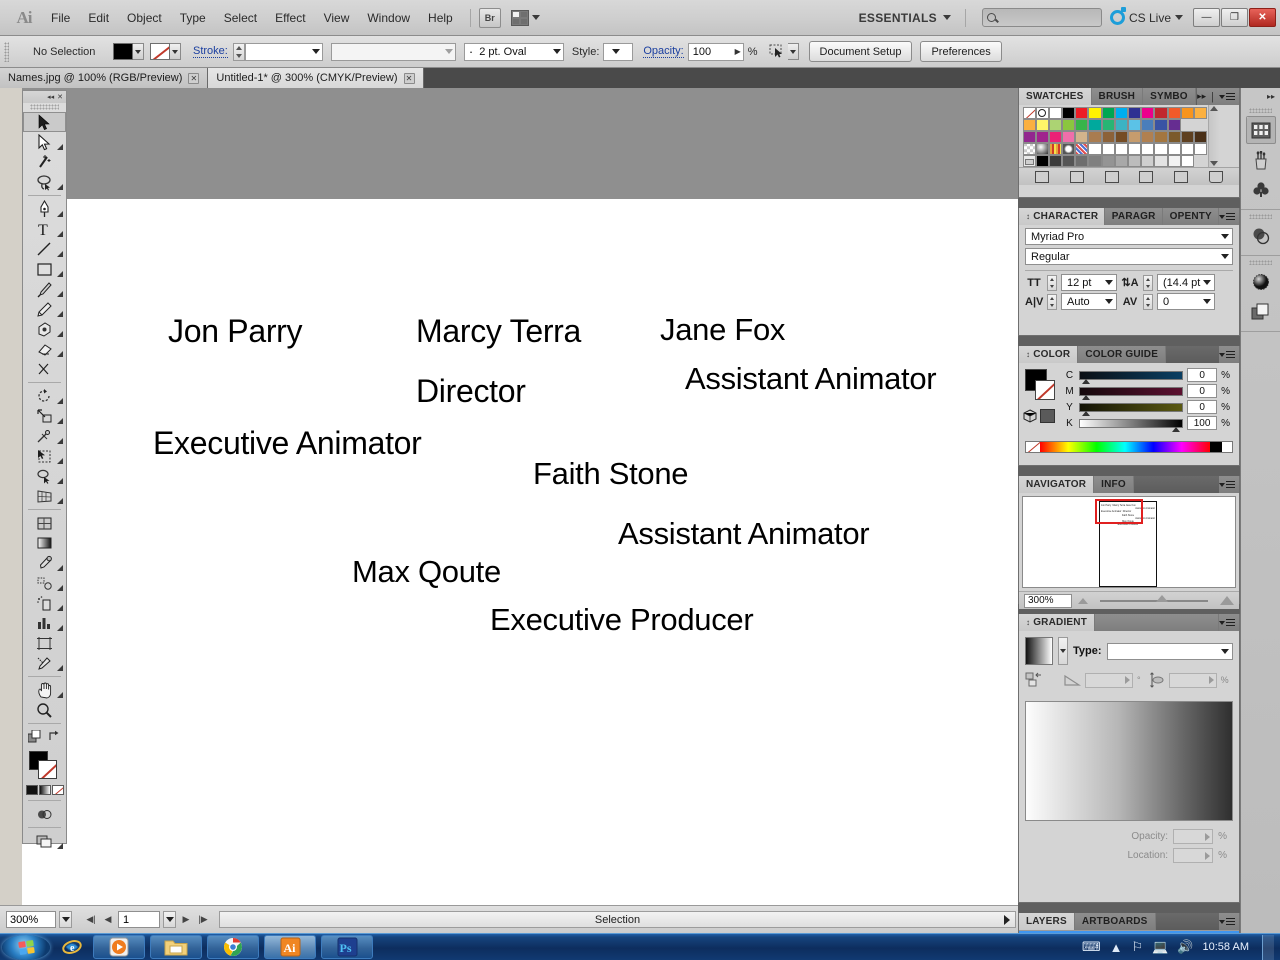 Image resolution: width=1280 pixels, height=960 pixels. What do you see at coordinates (622, 620) in the screenshot?
I see `artboard-text-executive-producer: Executive Producer` at bounding box center [622, 620].